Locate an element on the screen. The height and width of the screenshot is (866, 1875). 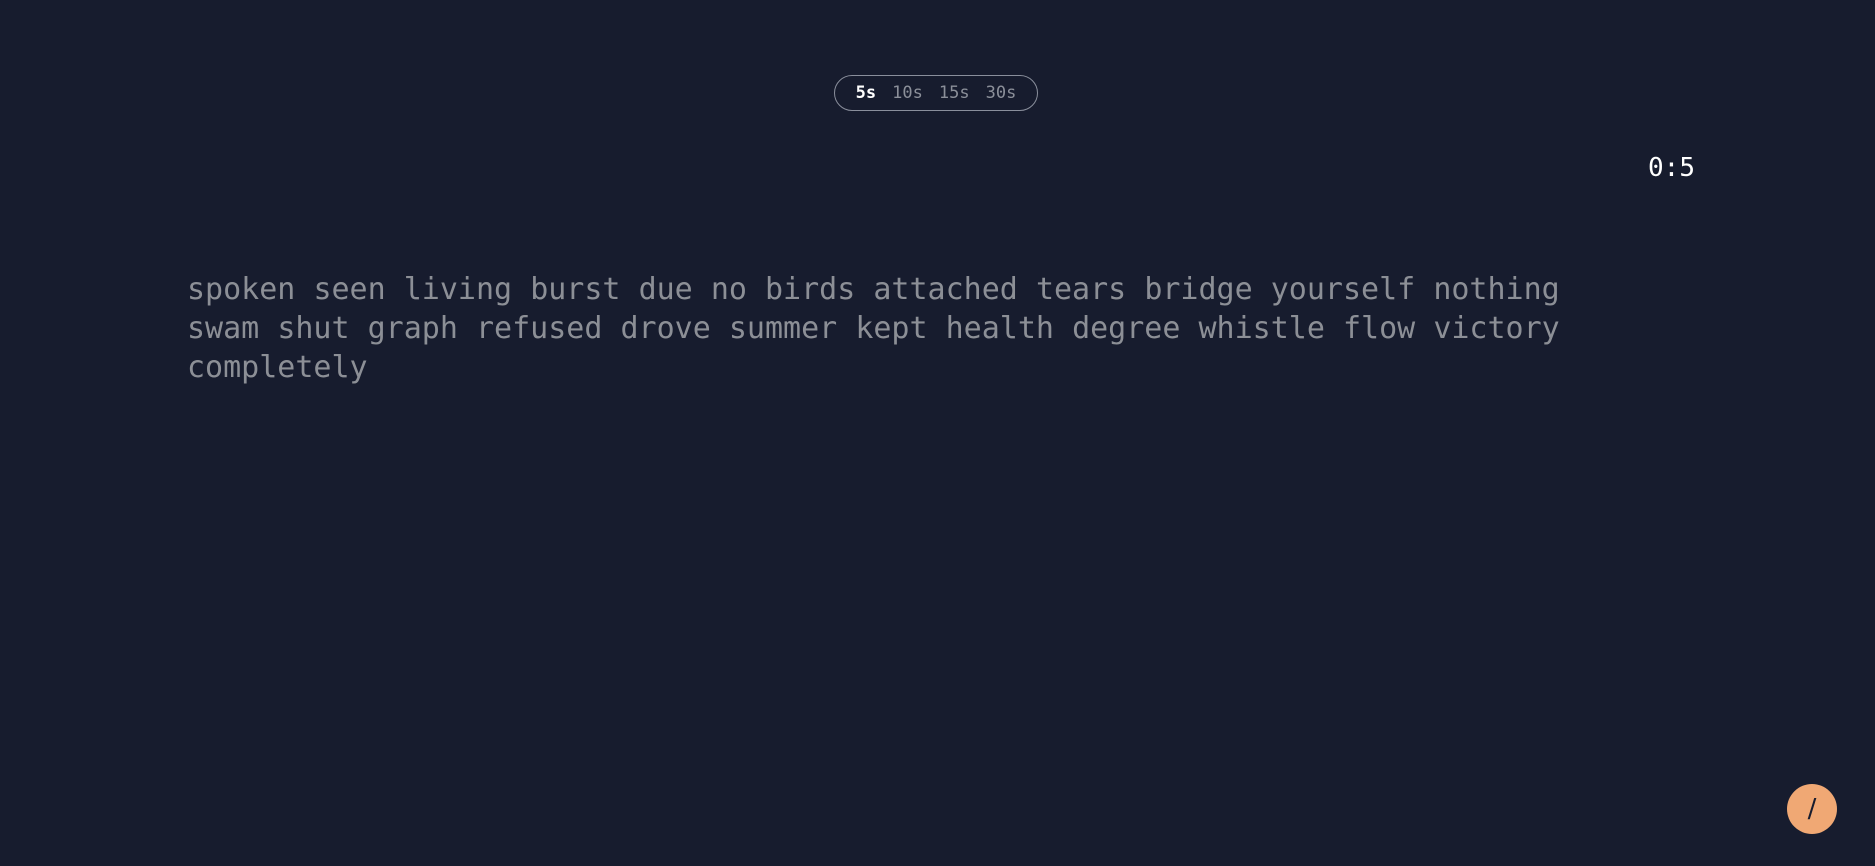
word: no is located at coordinates (728, 289).